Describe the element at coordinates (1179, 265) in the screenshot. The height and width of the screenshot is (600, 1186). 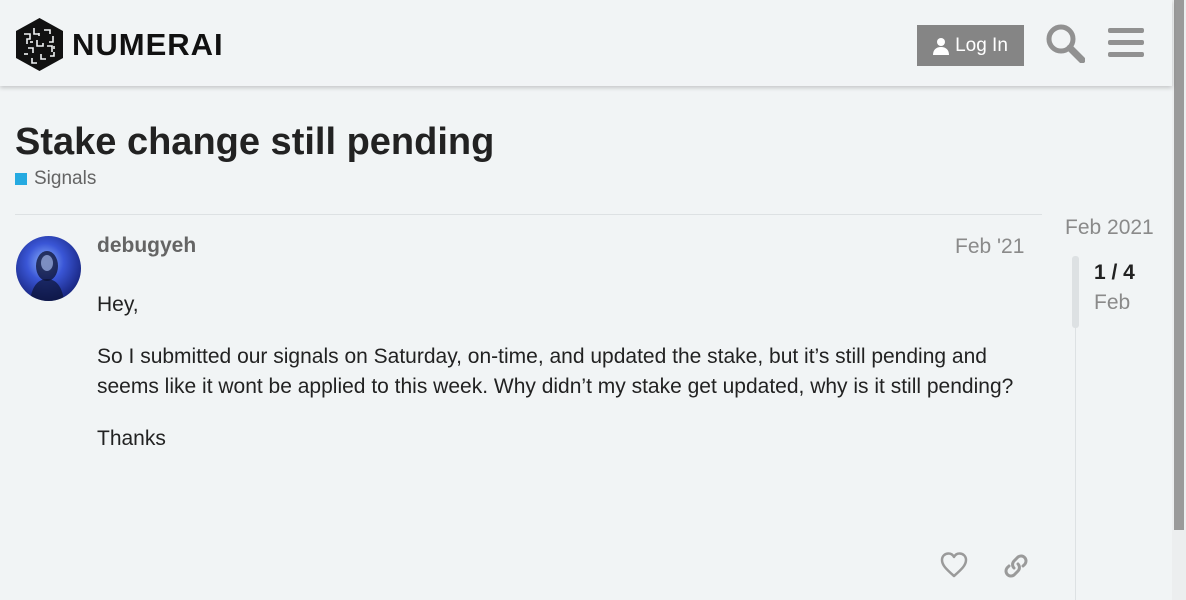
I see `scrollbar-thumb` at that location.